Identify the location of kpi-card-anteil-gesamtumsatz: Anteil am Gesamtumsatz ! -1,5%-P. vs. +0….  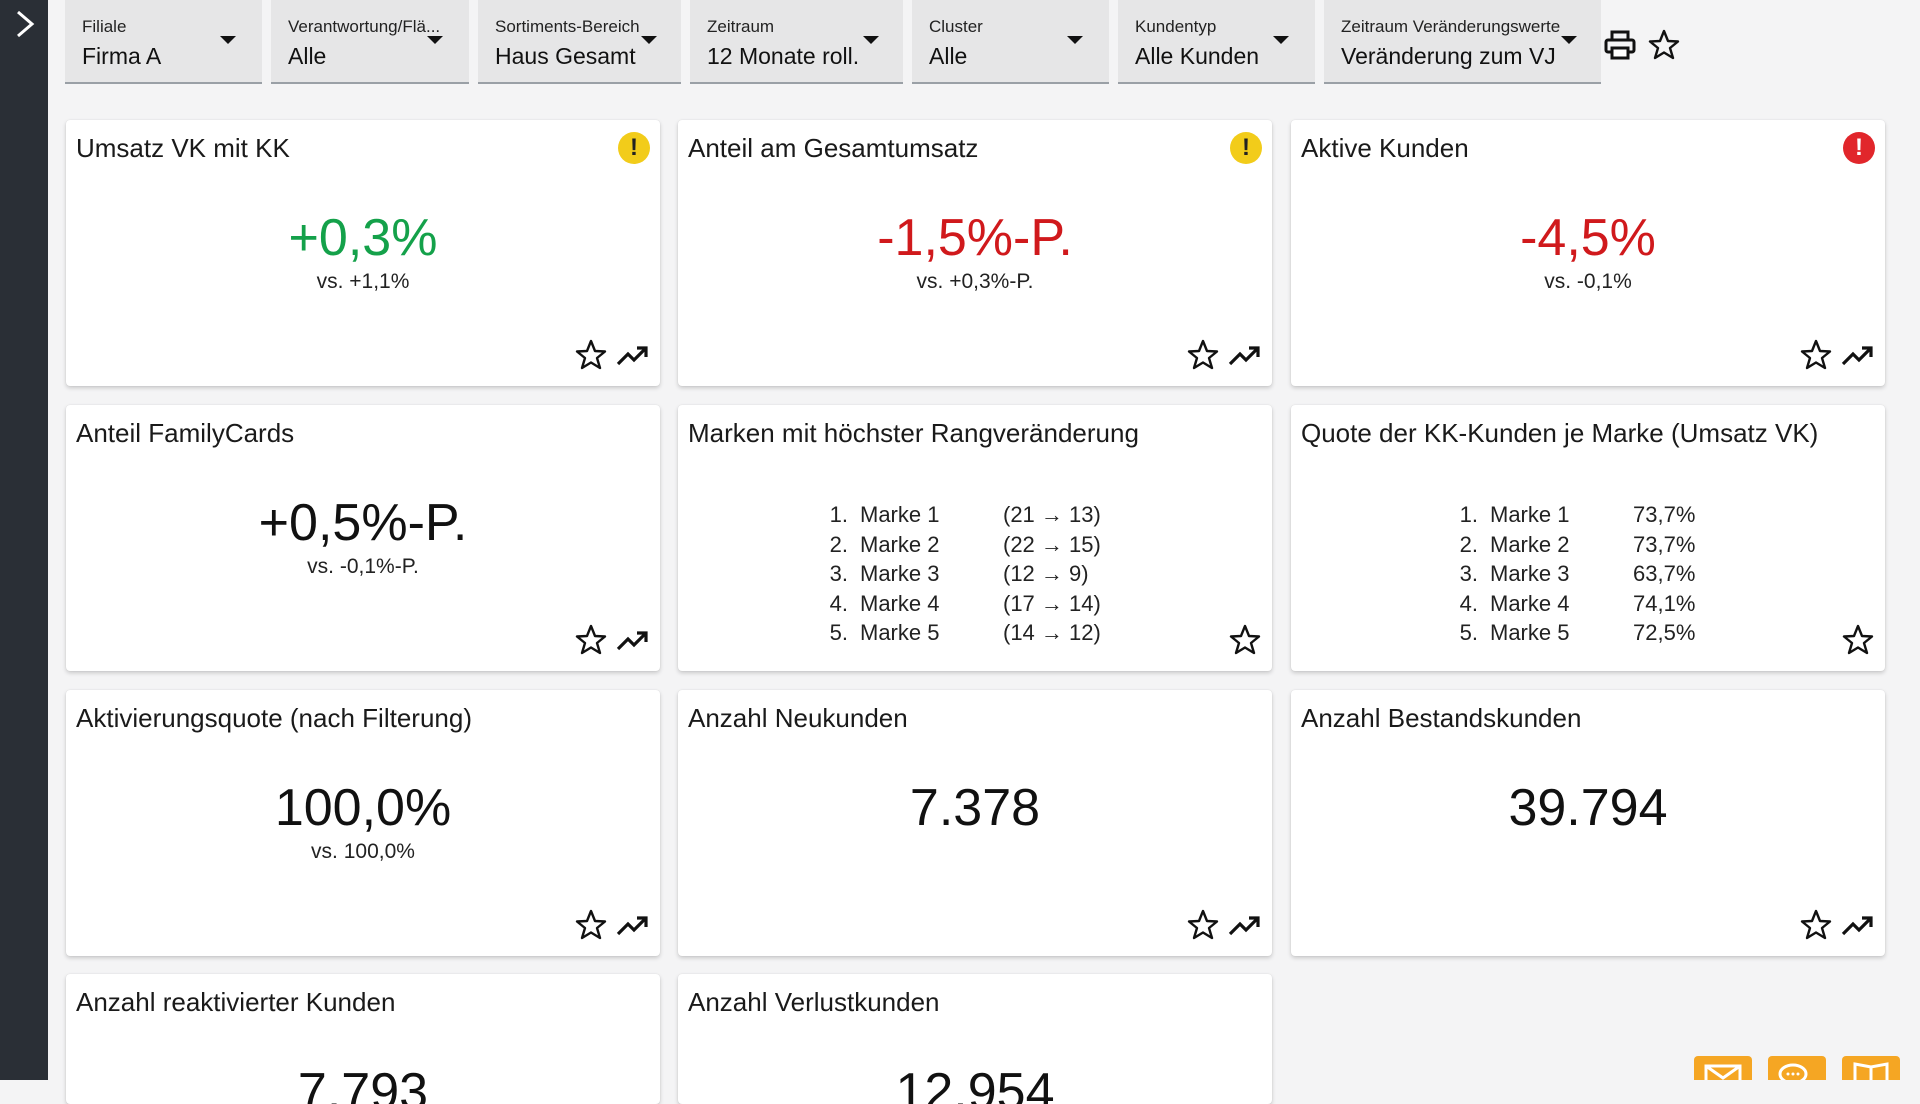
(975, 253).